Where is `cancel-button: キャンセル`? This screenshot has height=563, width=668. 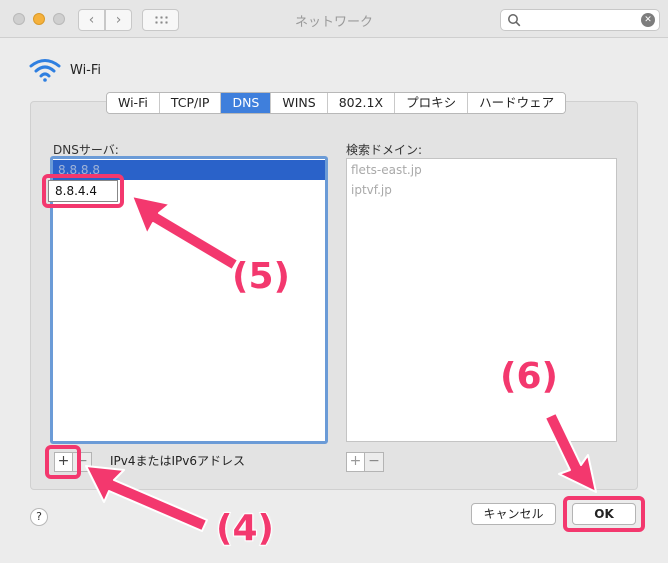 cancel-button: キャンセル is located at coordinates (513, 514).